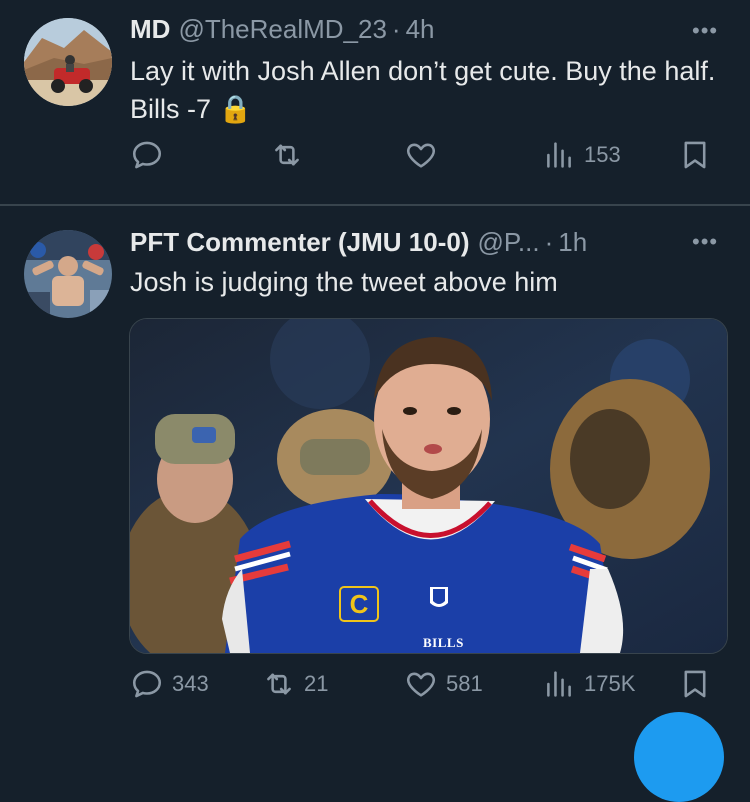 The image size is (750, 802). I want to click on retweet-button, so click(291, 155).